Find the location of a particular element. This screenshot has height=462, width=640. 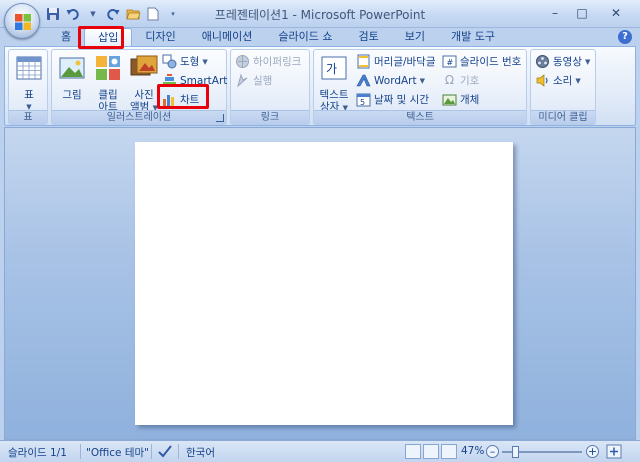

calendar-icon: 5 is located at coordinates (363, 100).